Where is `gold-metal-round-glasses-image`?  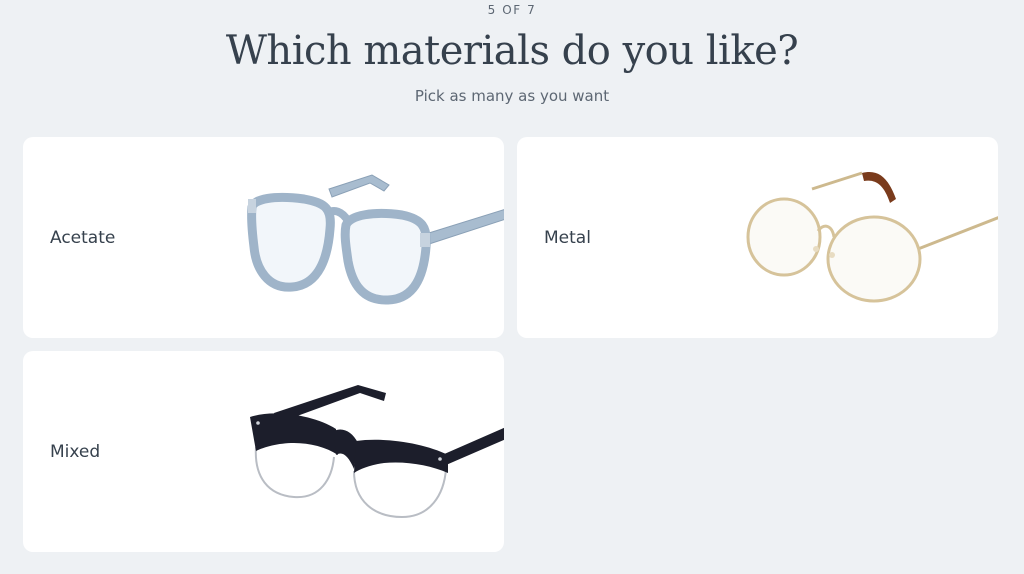
gold-metal-round-glasses-image is located at coordinates (863, 237).